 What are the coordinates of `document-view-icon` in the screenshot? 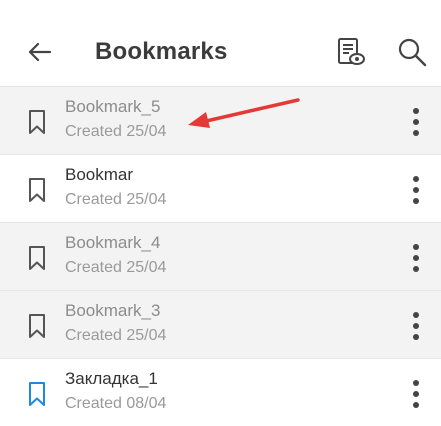 It's located at (350, 52).